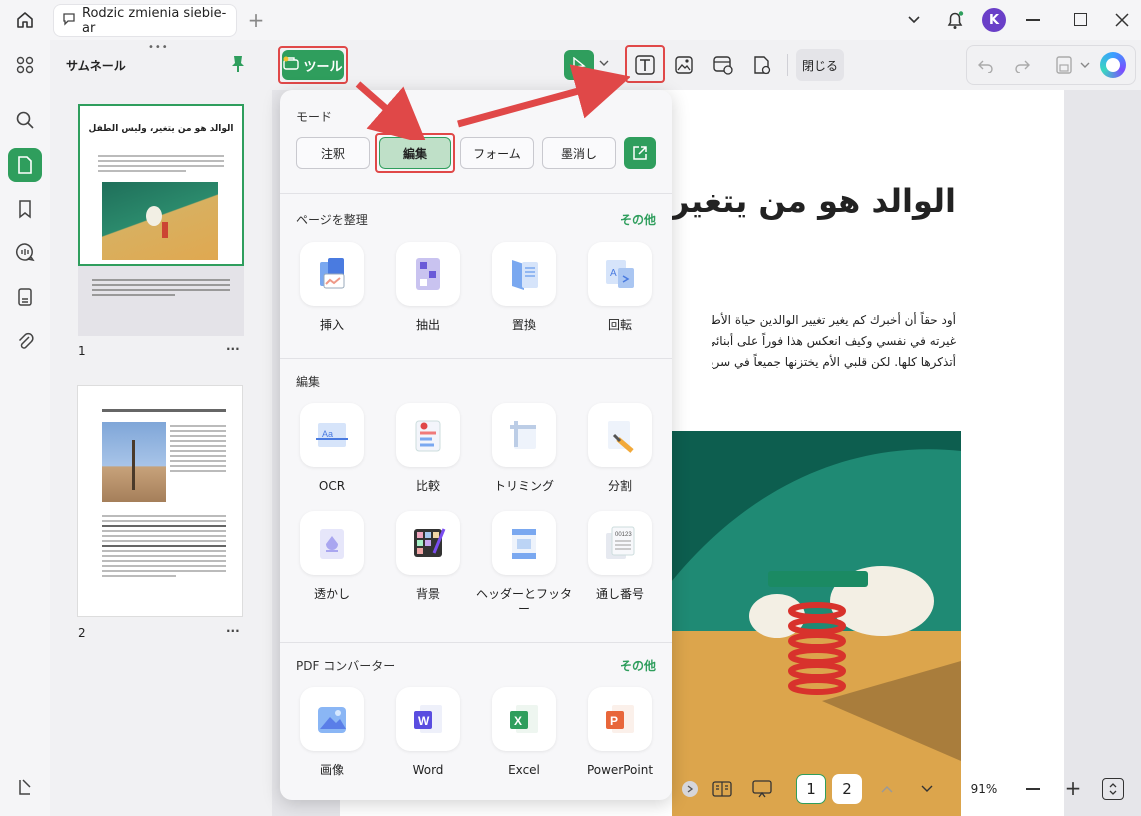  Describe the element at coordinates (1080, 19) in the screenshot. I see `maximize-icon` at that location.